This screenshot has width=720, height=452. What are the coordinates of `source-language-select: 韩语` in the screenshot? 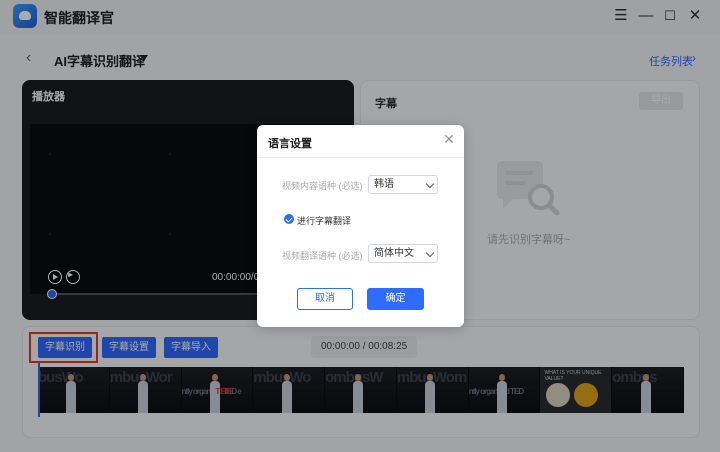 It's located at (403, 184).